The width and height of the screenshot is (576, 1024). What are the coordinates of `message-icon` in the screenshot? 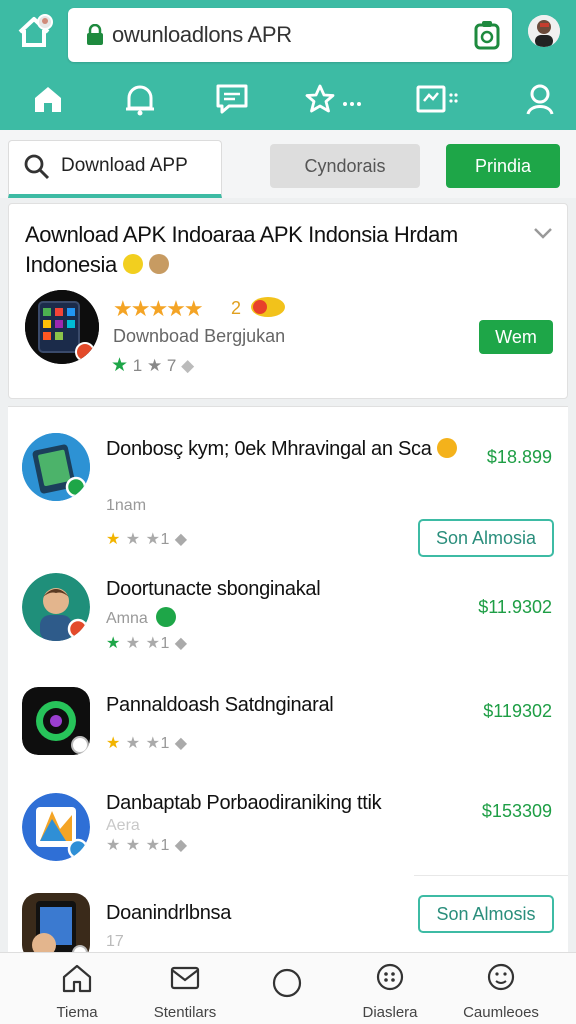 It's located at (232, 99).